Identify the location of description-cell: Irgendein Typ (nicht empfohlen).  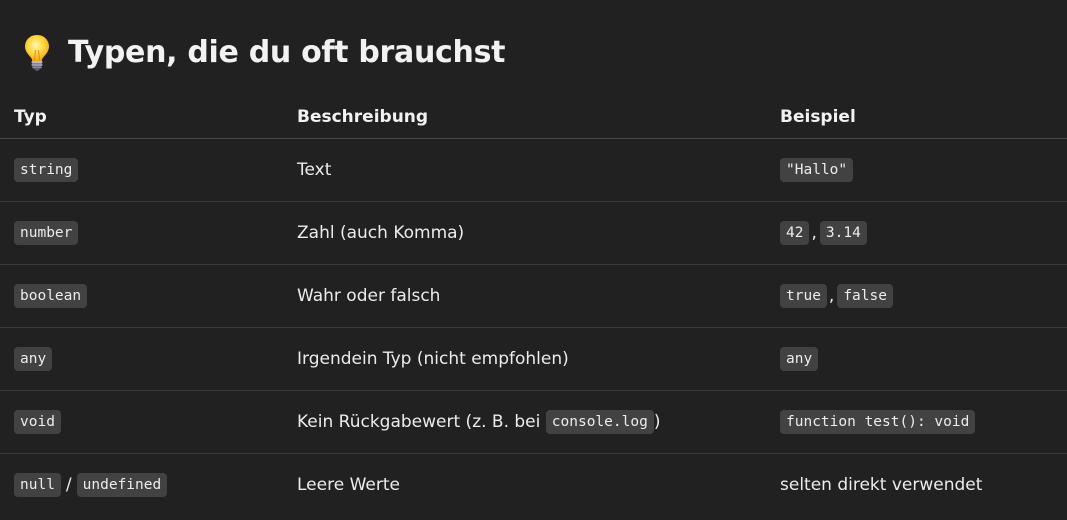
(433, 359).